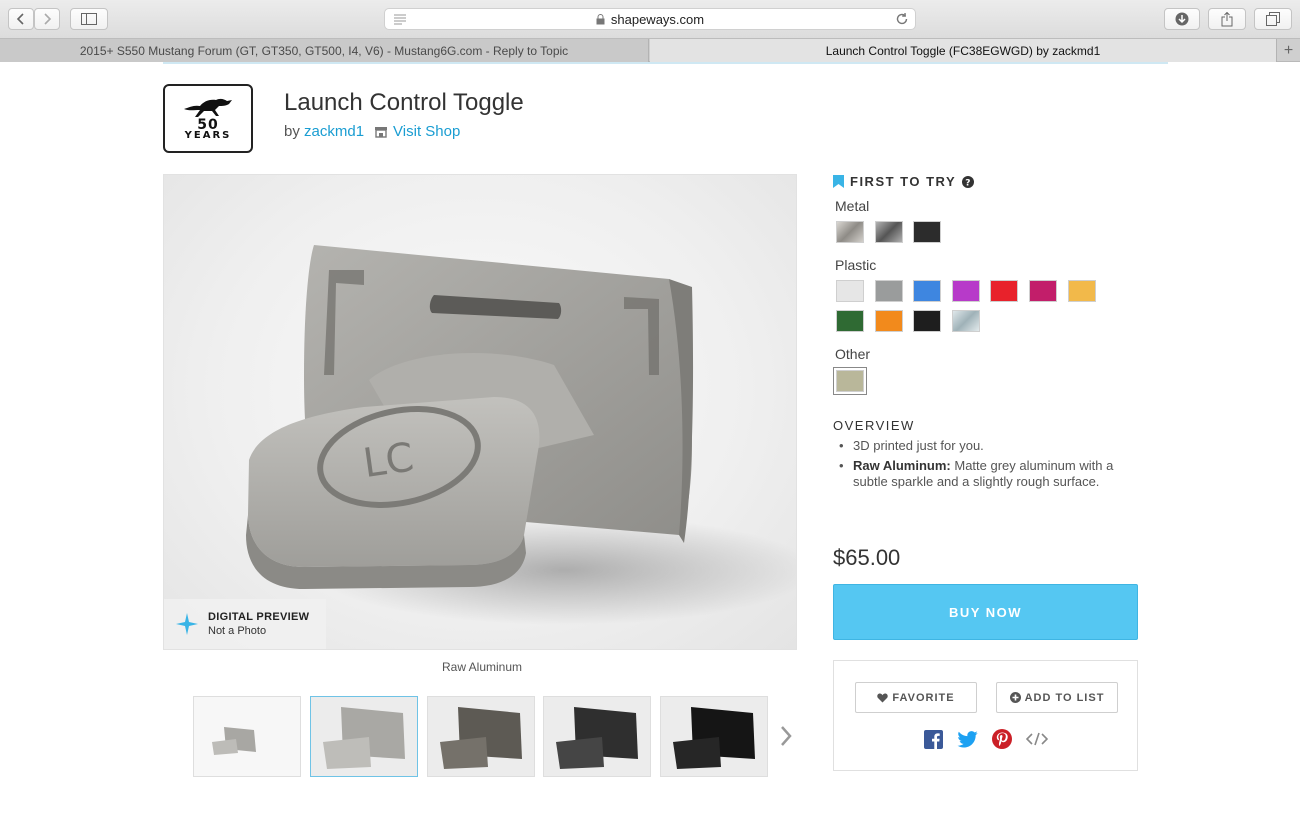 The width and height of the screenshot is (1300, 813). I want to click on url-text: shapeways.com, so click(657, 19).